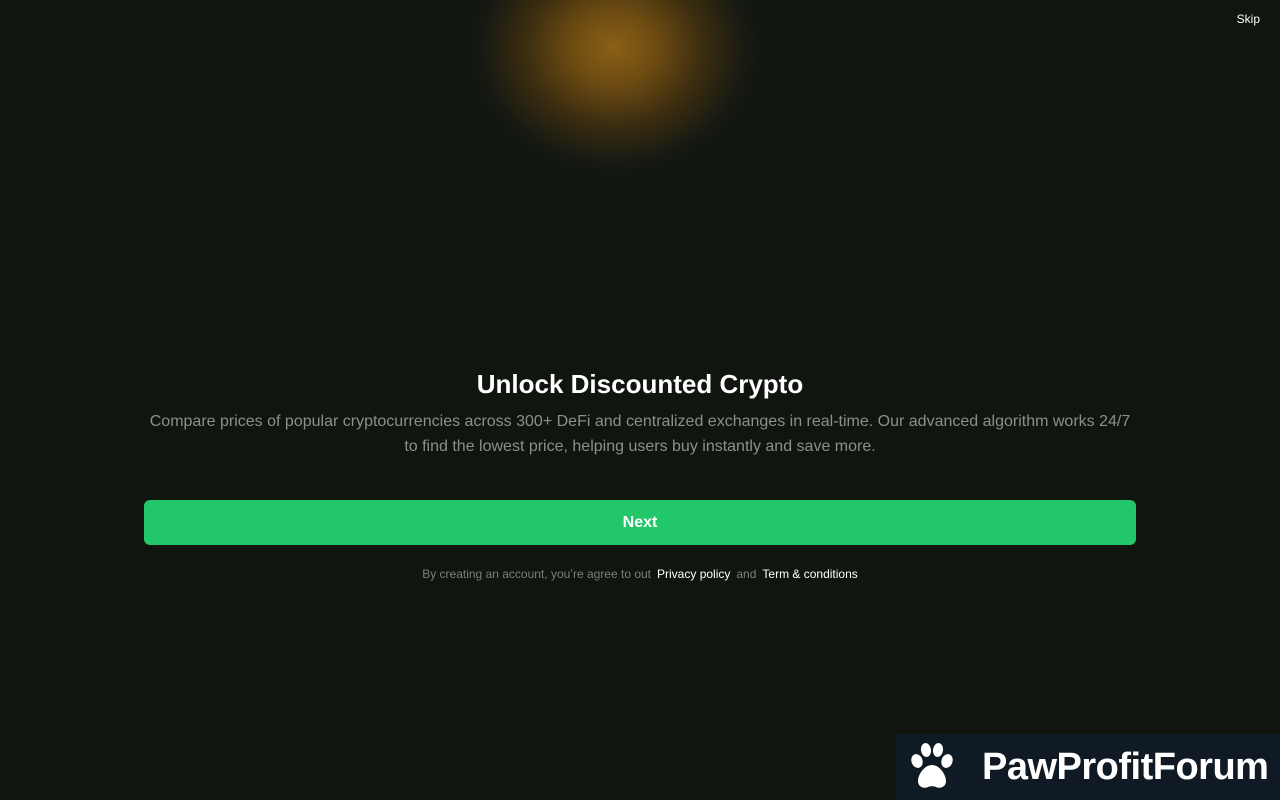 The height and width of the screenshot is (800, 1280). I want to click on terms-conditions-link: Term & conditions, so click(809, 574).